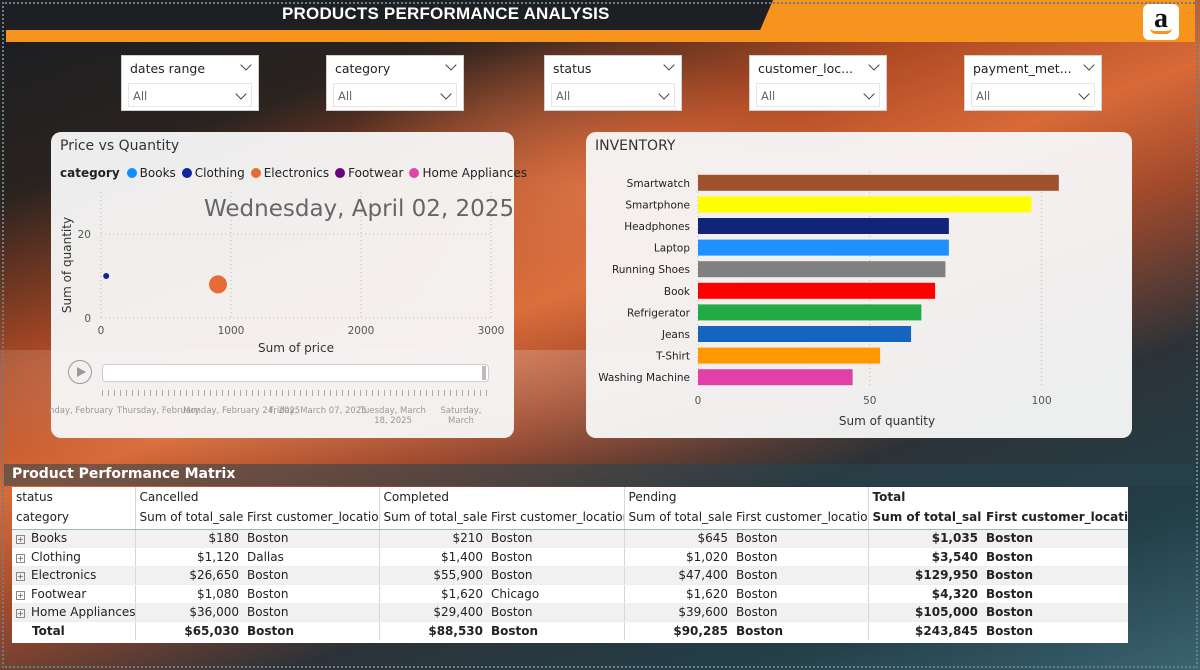 Image resolution: width=1200 pixels, height=670 pixels. What do you see at coordinates (501, 496) in the screenshot?
I see `group-header-completed: Completed` at bounding box center [501, 496].